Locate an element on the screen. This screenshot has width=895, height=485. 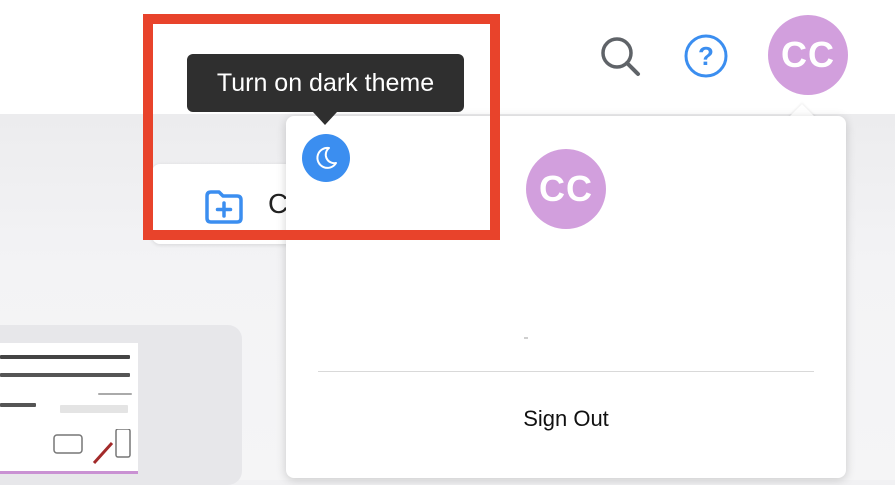
user-avatar-button: CC is located at coordinates (808, 55).